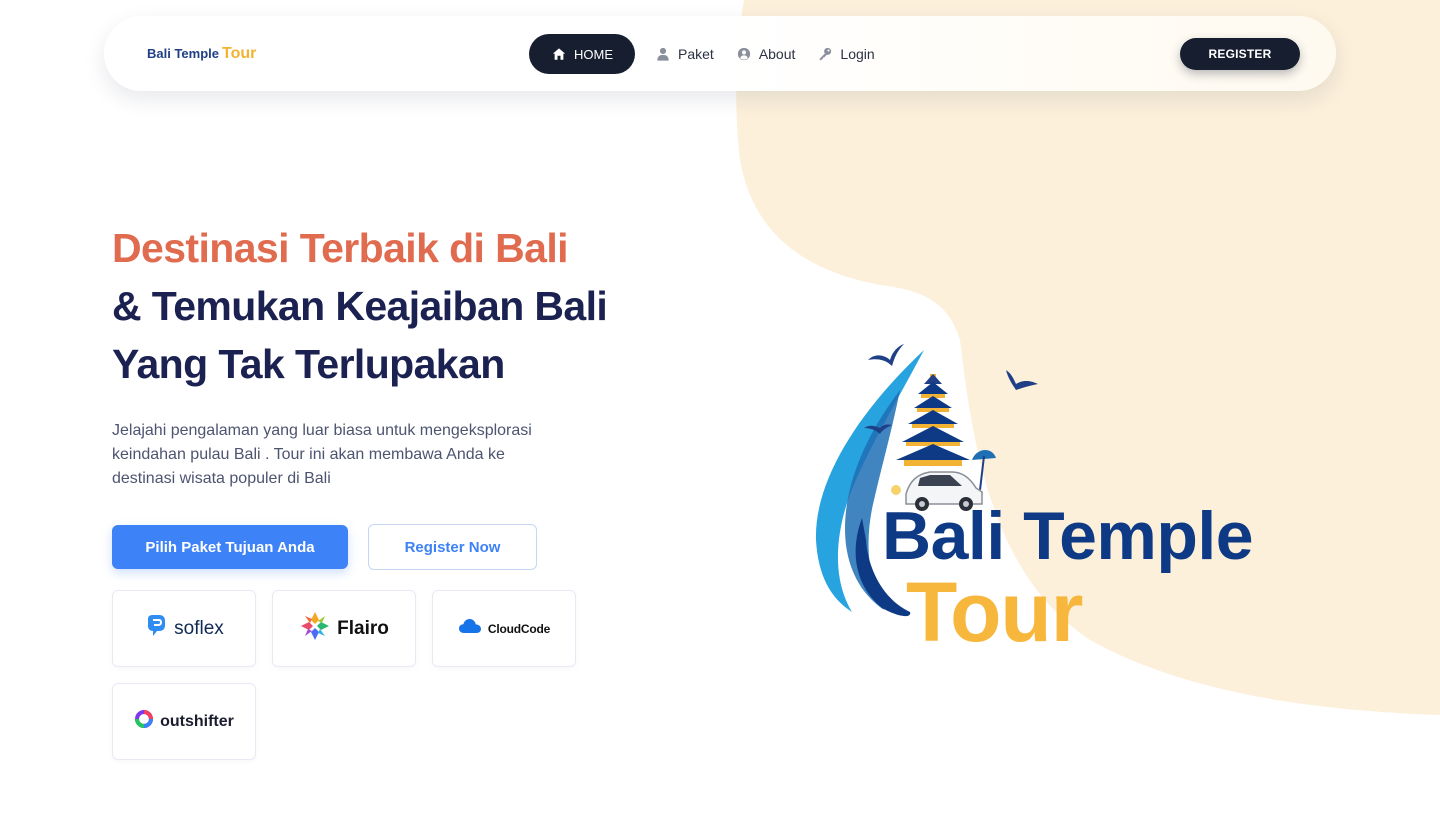 The image size is (1440, 821). What do you see at coordinates (1030, 495) in the screenshot?
I see `hero-brand-logo: Bali Temple Tour` at bounding box center [1030, 495].